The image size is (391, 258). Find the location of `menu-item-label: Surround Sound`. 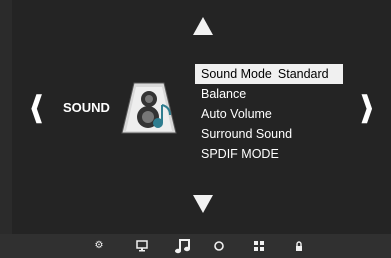

menu-item-label: Surround Sound is located at coordinates (247, 134).